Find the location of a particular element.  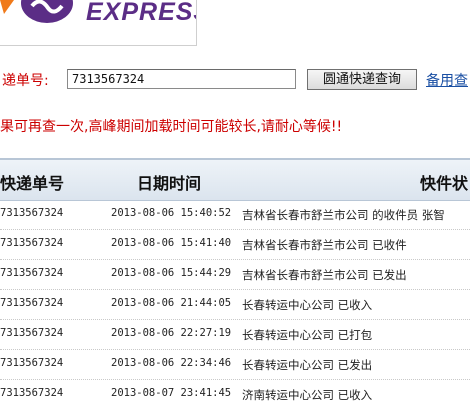

tracking-number-label: 递单号: is located at coordinates (25, 81).